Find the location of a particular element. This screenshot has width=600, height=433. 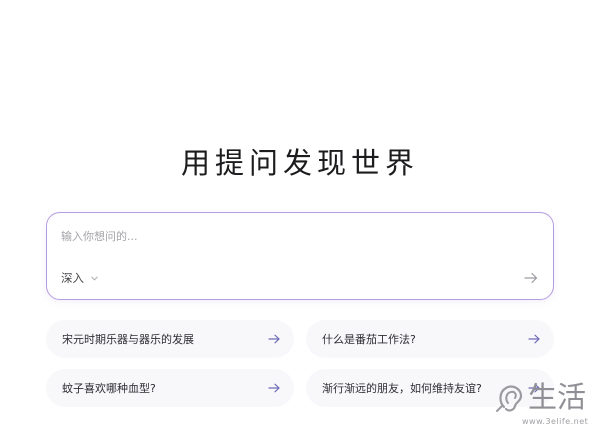

suggestion-text: 宋元时期乐器与器乐的发展 is located at coordinates (128, 339).